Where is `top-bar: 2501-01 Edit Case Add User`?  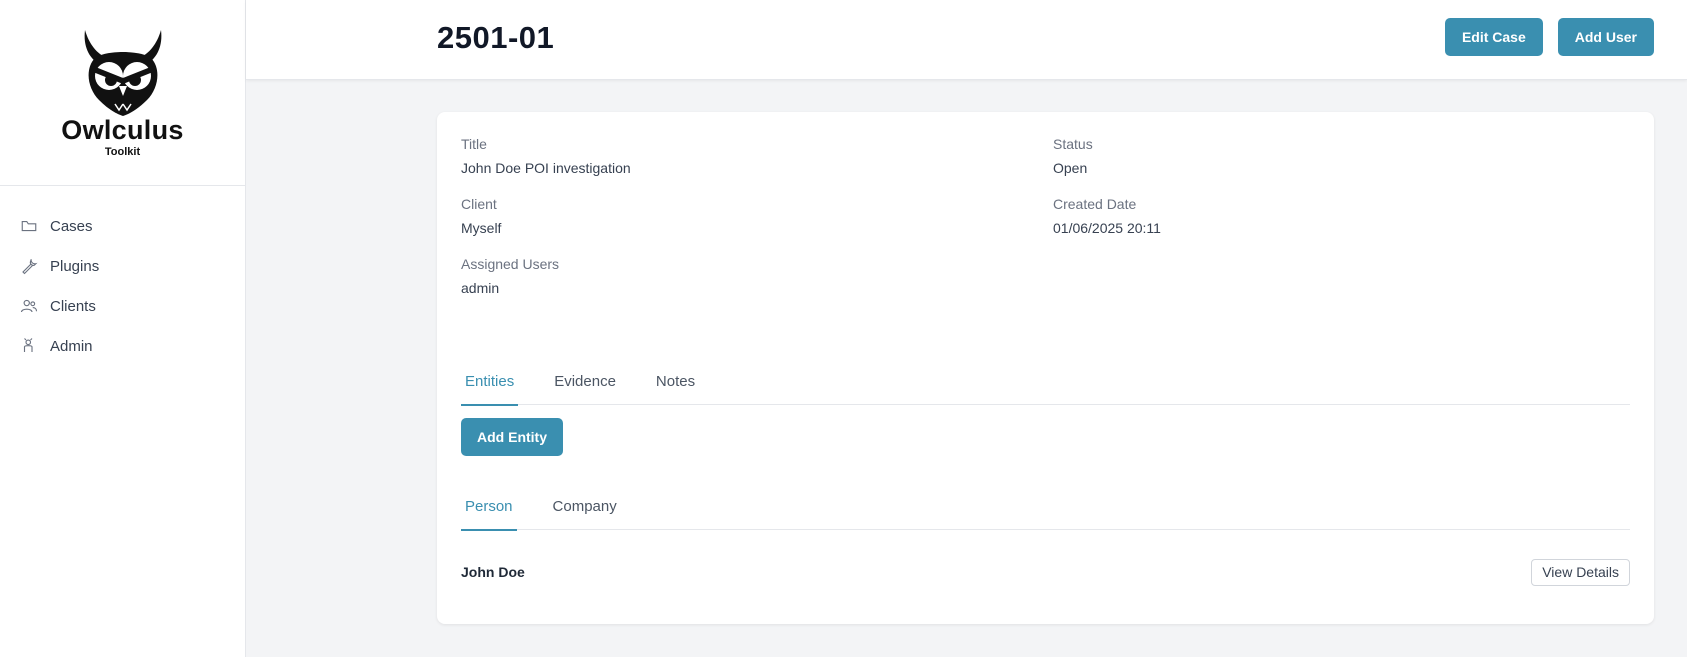
top-bar: 2501-01 Edit Case Add User is located at coordinates (966, 40).